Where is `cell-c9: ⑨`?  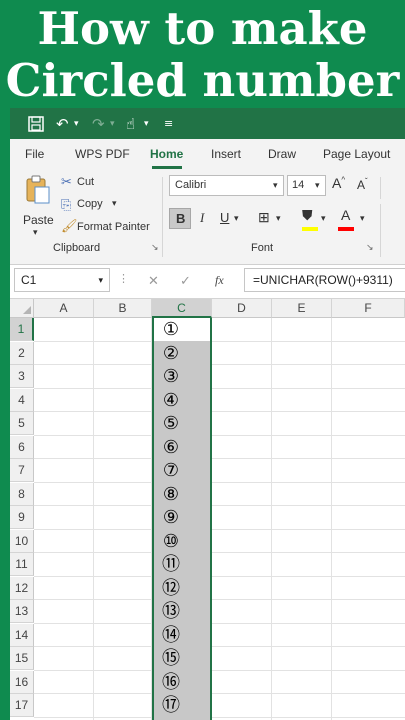
cell-c9: ⑨ is located at coordinates (171, 517).